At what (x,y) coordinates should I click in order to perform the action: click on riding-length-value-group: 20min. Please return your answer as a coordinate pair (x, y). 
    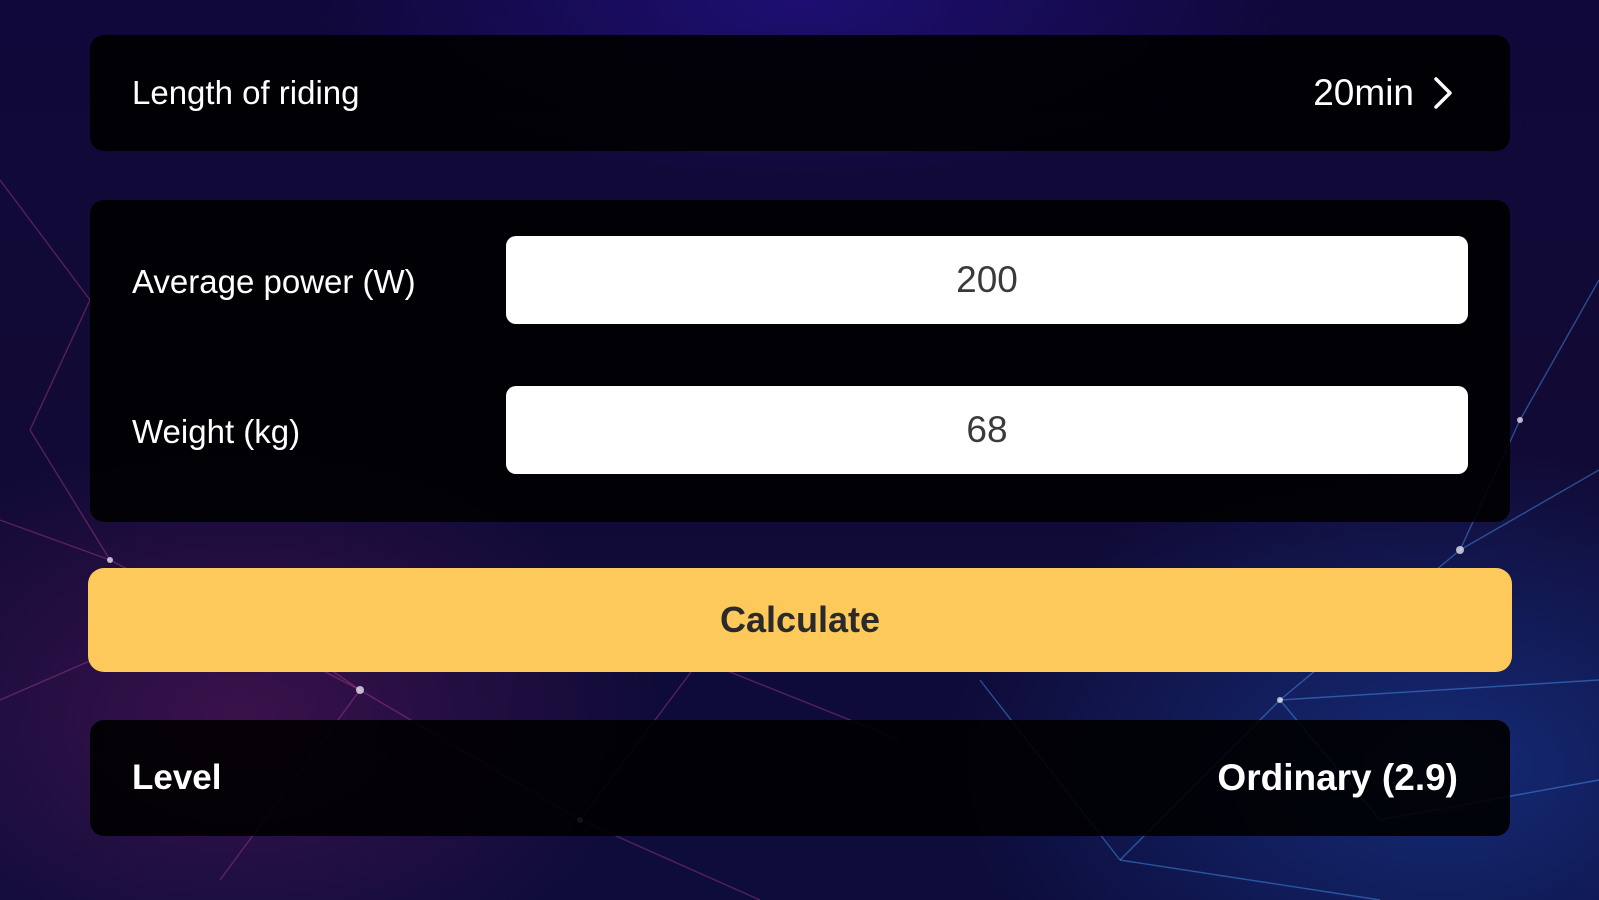
    Looking at the image, I should click on (1385, 93).